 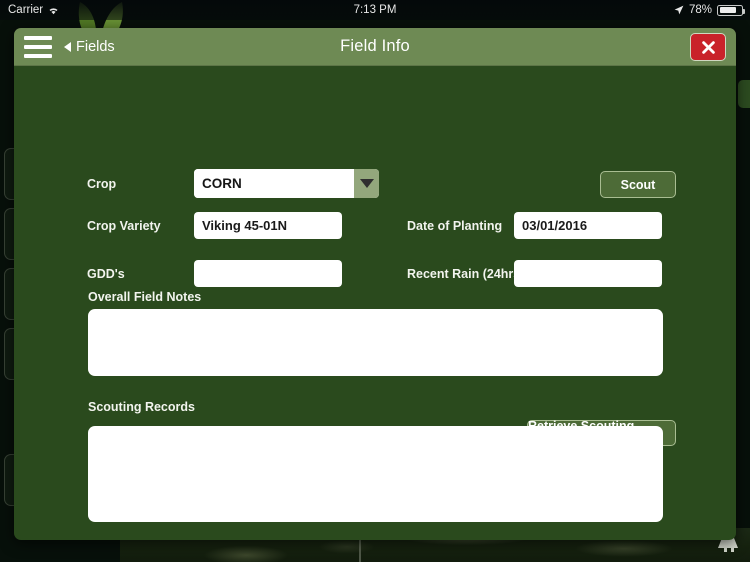 I want to click on crop-variety-label: Crop Variety, so click(x=124, y=225).